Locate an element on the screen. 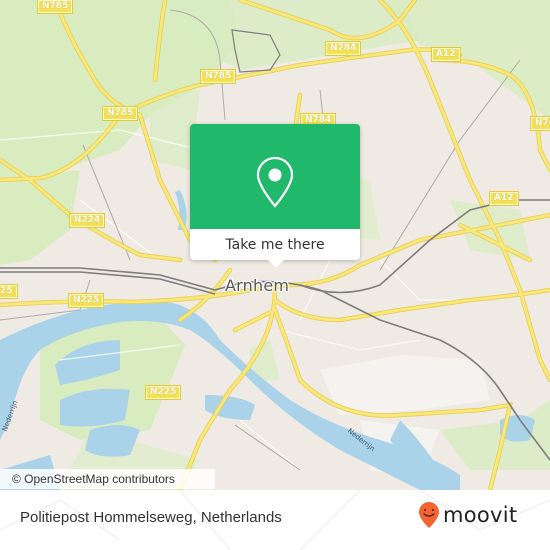 Image resolution: width=550 pixels, height=550 pixels. map-attribution: © OpenStreetMap contributors is located at coordinates (107, 479).